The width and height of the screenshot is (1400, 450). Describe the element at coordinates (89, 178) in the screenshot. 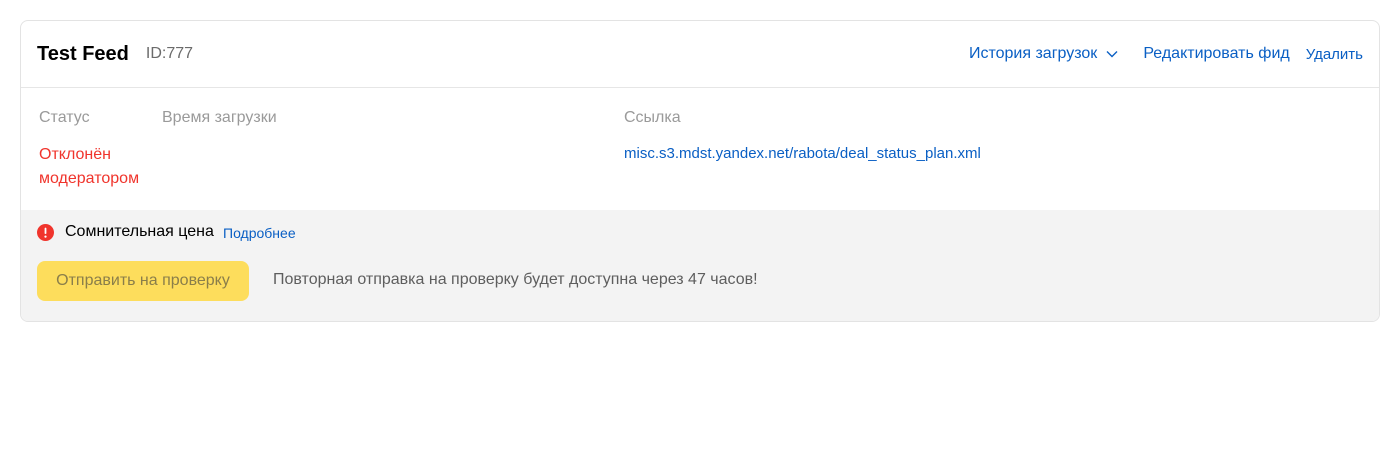

I see `status-value-line2: модератором` at that location.